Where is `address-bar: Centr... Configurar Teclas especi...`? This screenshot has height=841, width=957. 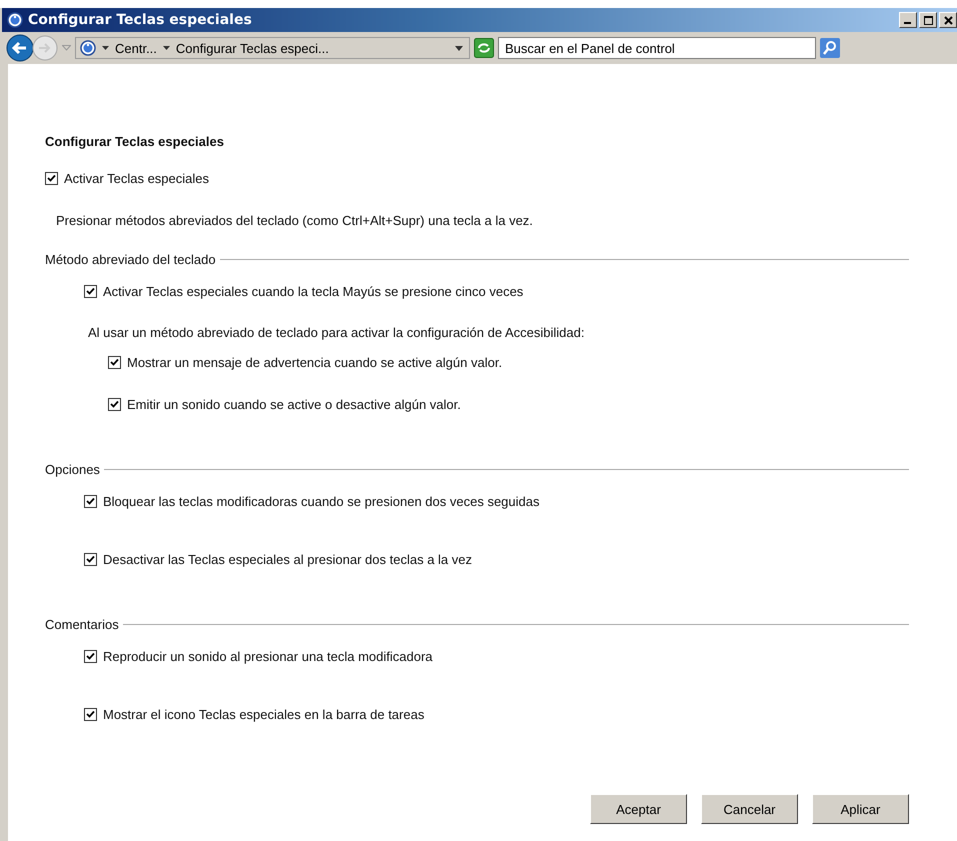 address-bar: Centr... Configurar Teclas especi... is located at coordinates (272, 48).